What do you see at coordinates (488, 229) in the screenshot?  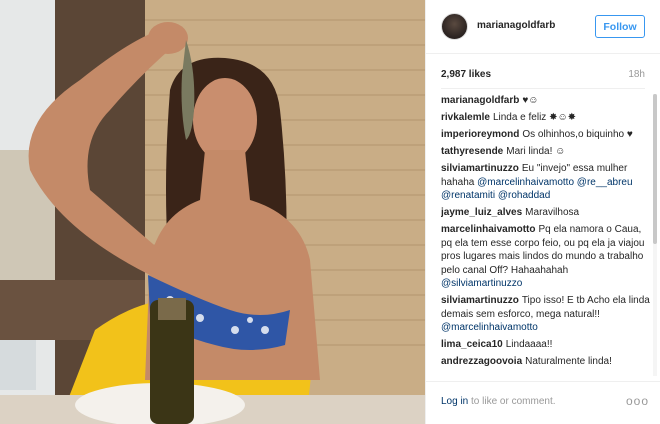 I see `comment-username: marcelinhaivamotto` at bounding box center [488, 229].